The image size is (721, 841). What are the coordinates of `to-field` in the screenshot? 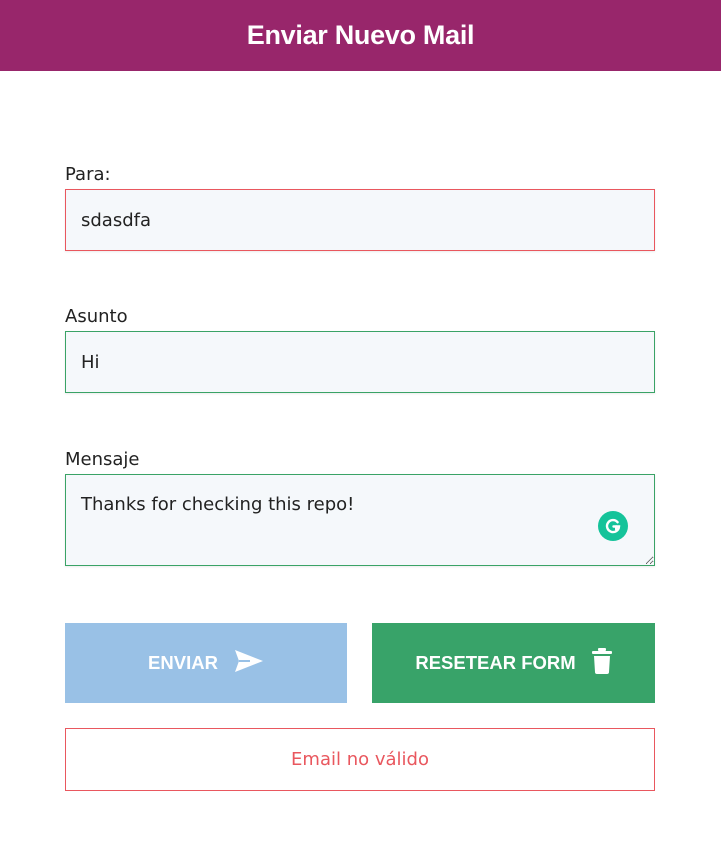 It's located at (360, 220).